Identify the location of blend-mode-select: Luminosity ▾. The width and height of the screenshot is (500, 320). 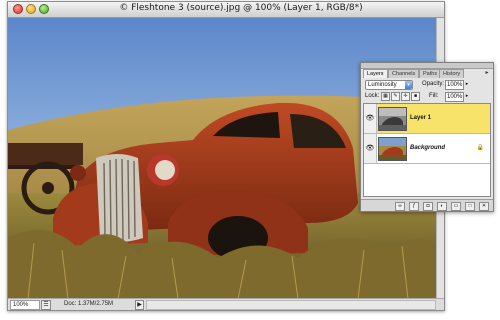
(389, 85).